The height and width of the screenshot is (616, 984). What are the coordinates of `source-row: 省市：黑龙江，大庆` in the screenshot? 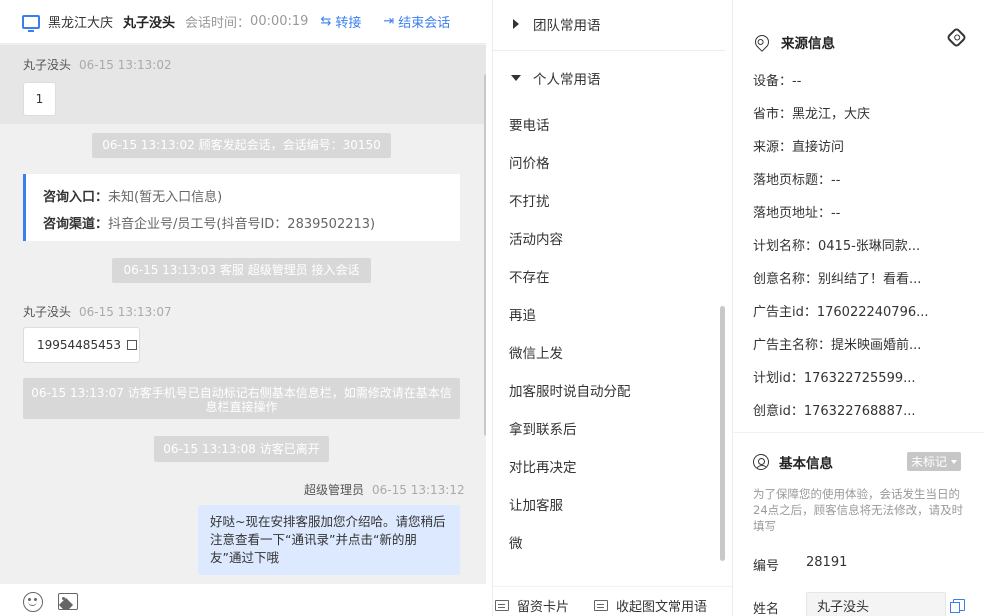 It's located at (812, 114).